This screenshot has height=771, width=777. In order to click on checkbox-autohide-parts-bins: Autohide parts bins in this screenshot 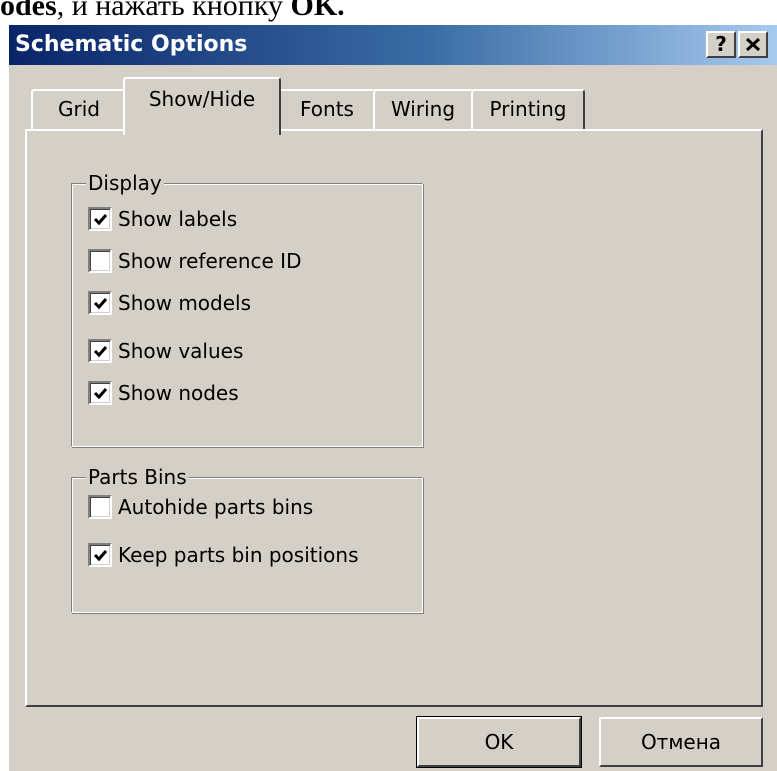, I will do `click(200, 507)`.